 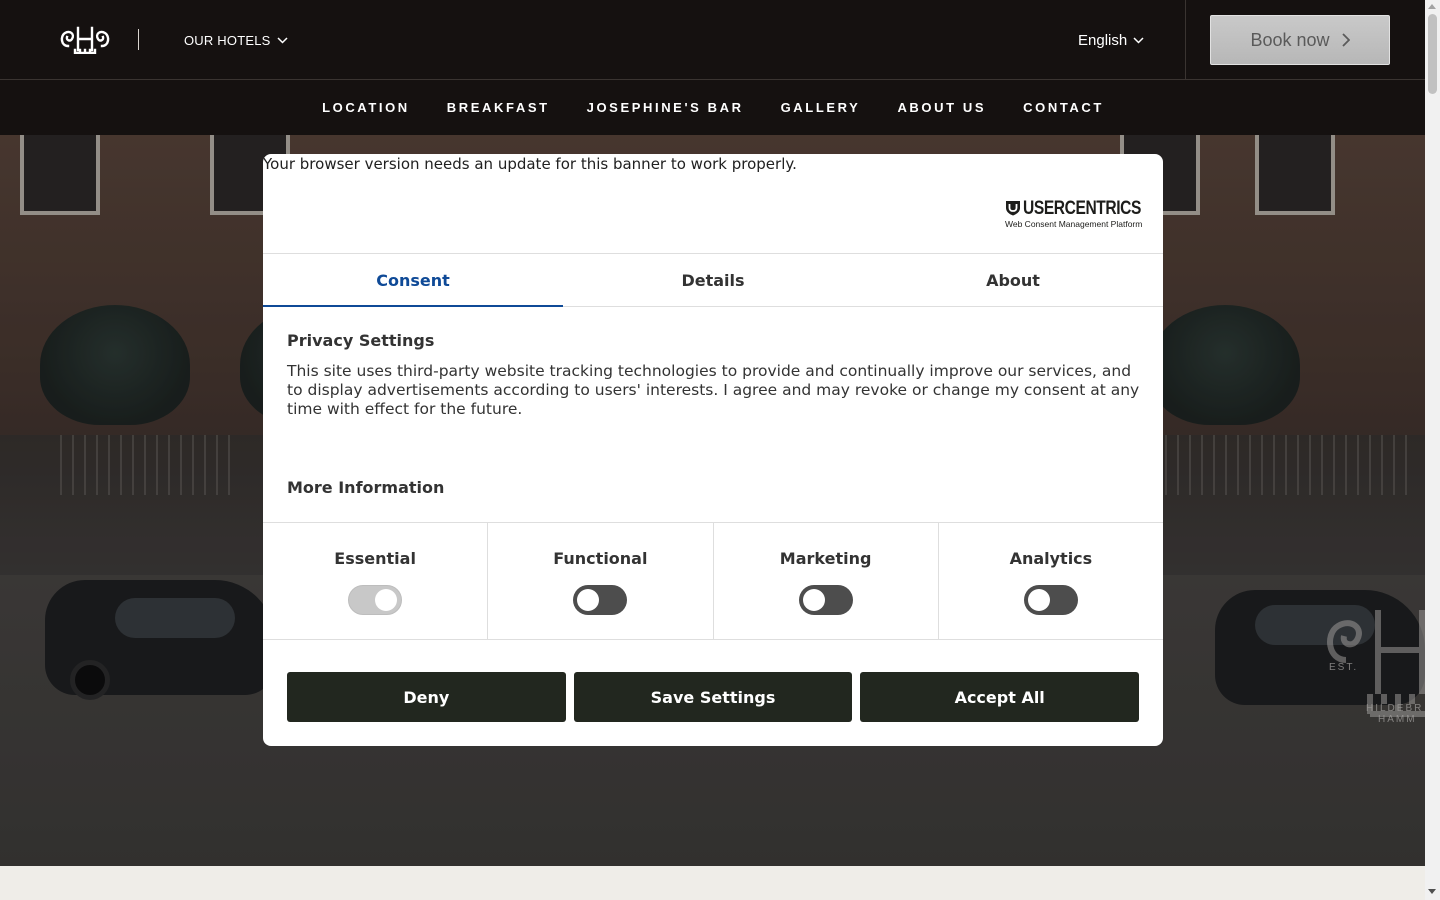 I want to click on nav-location: LOCATION, so click(x=365, y=107).